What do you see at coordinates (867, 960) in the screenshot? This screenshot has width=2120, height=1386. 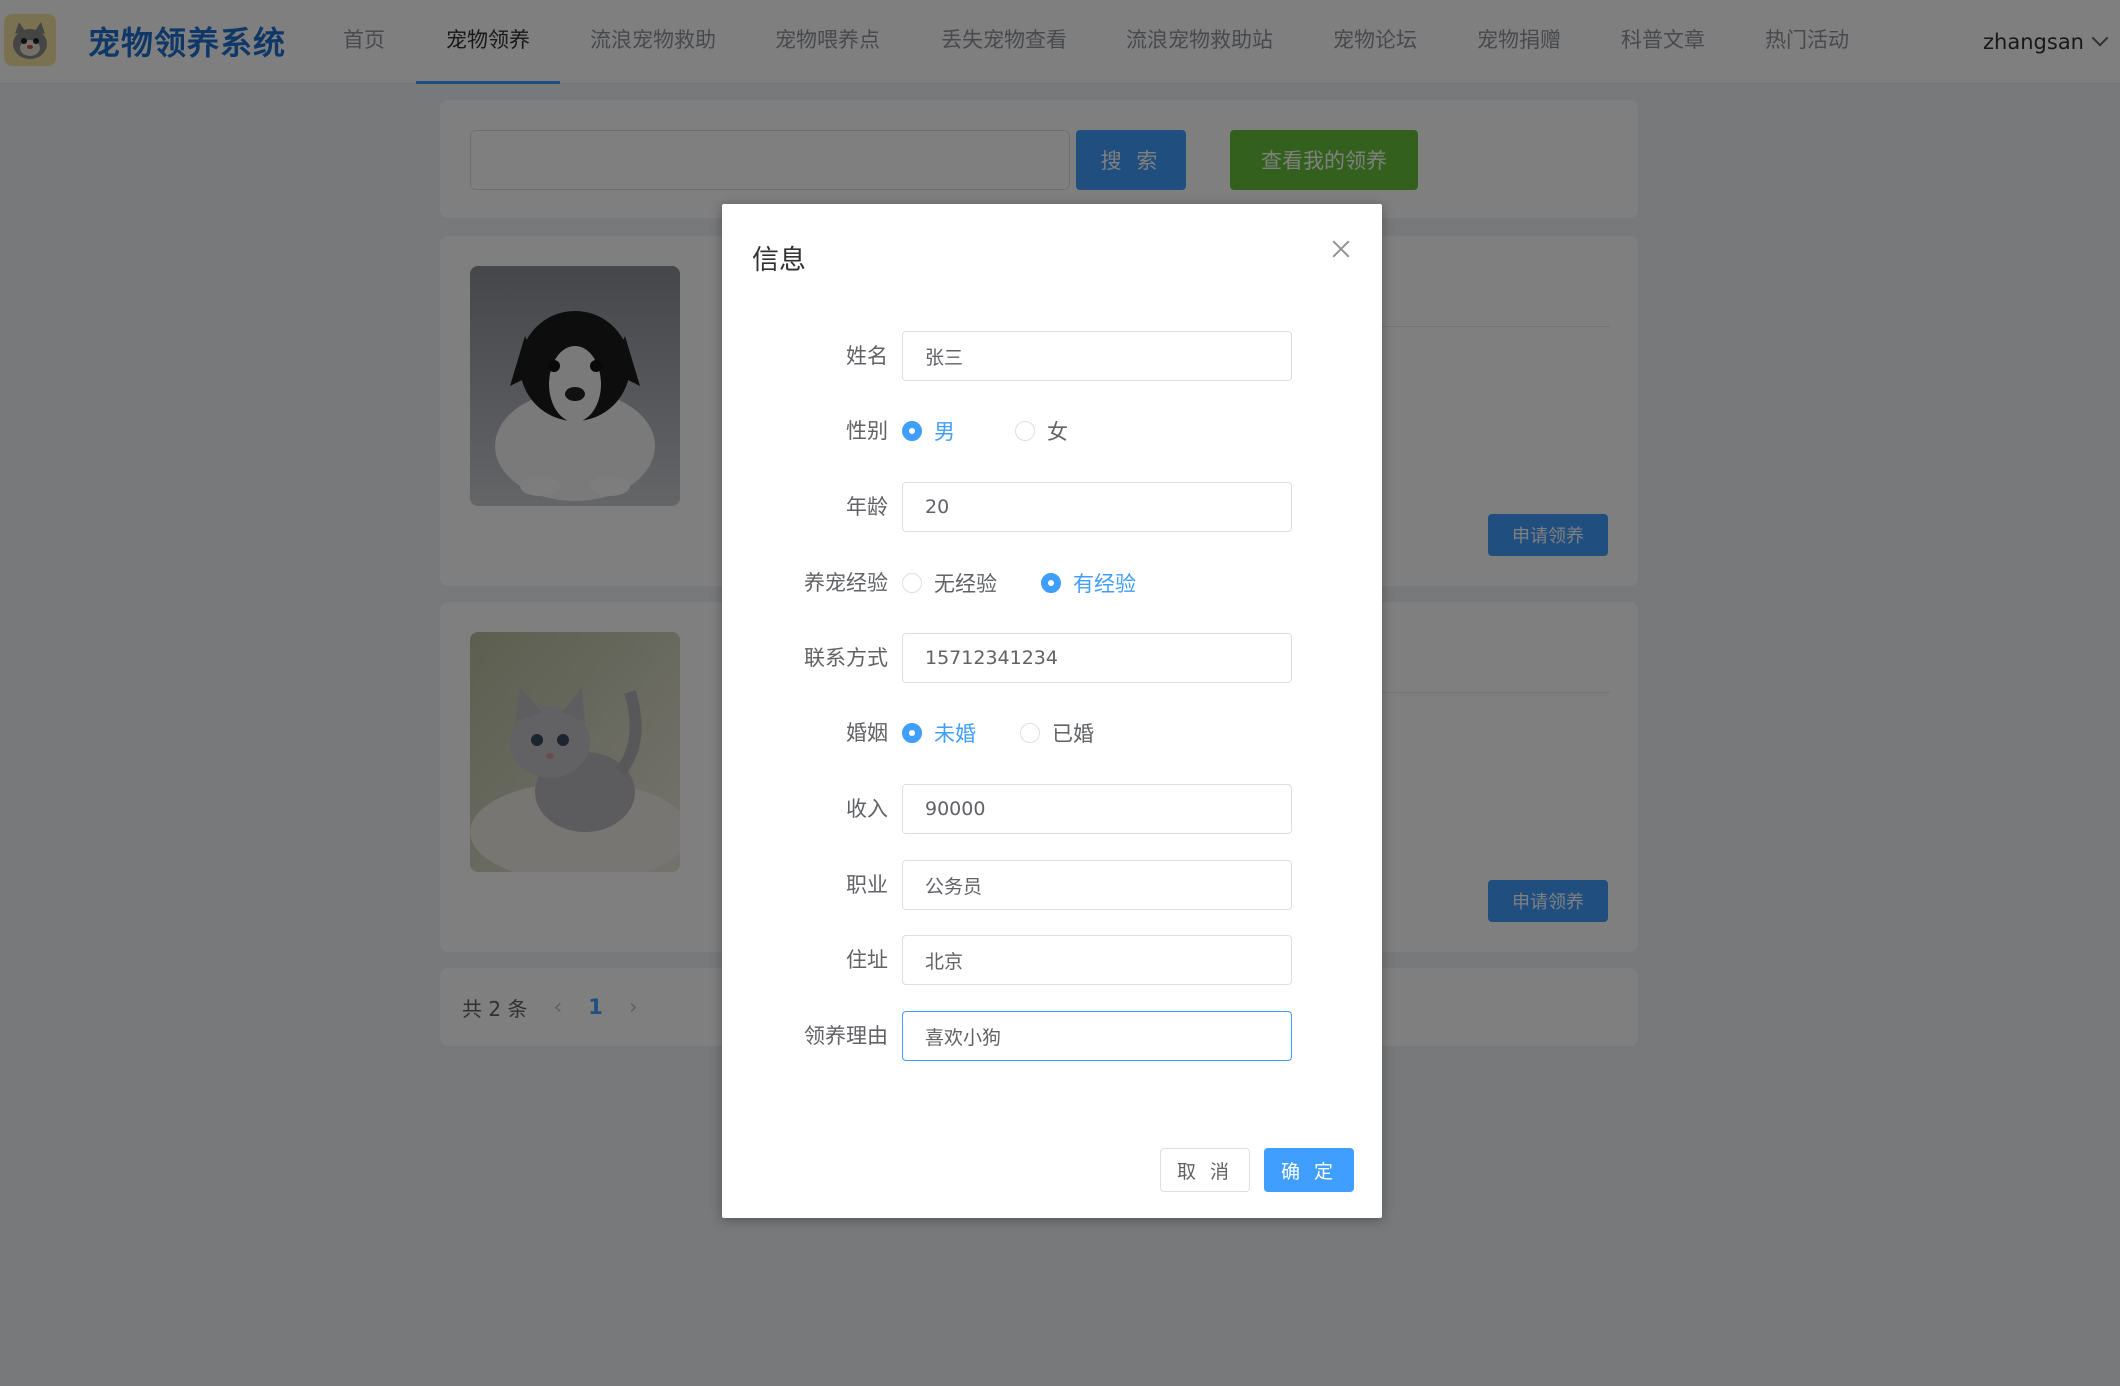 I see `address-label: 住址` at bounding box center [867, 960].